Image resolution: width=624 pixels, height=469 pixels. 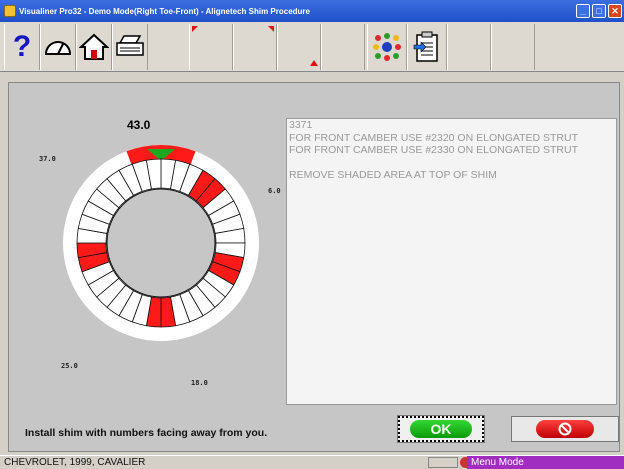 I want to click on instruction-line: 3371, so click(x=301, y=125).